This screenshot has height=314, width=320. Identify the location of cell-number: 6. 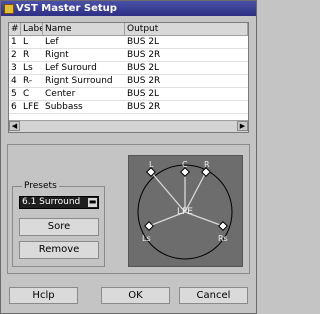
(14, 107).